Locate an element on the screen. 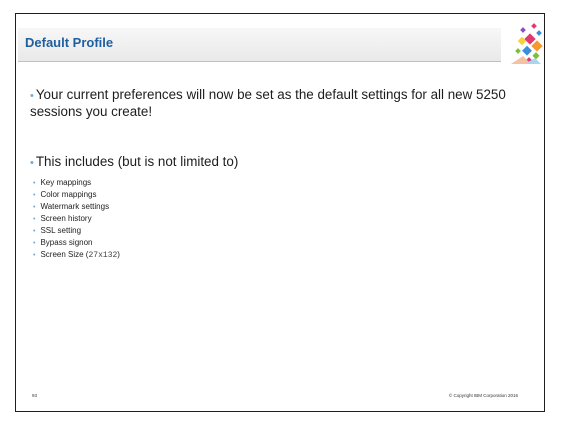  page-number: 93 is located at coordinates (35, 395).